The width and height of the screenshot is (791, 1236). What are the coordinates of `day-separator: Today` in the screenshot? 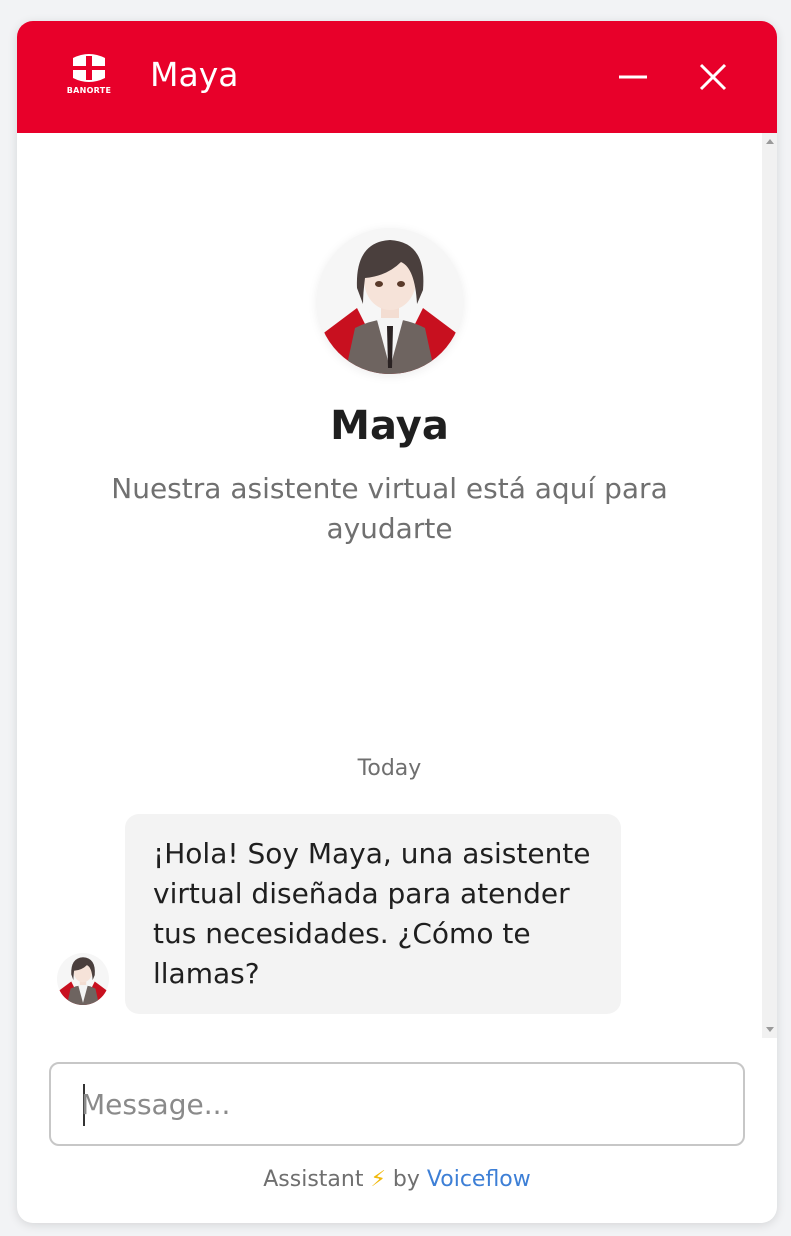 It's located at (389, 768).